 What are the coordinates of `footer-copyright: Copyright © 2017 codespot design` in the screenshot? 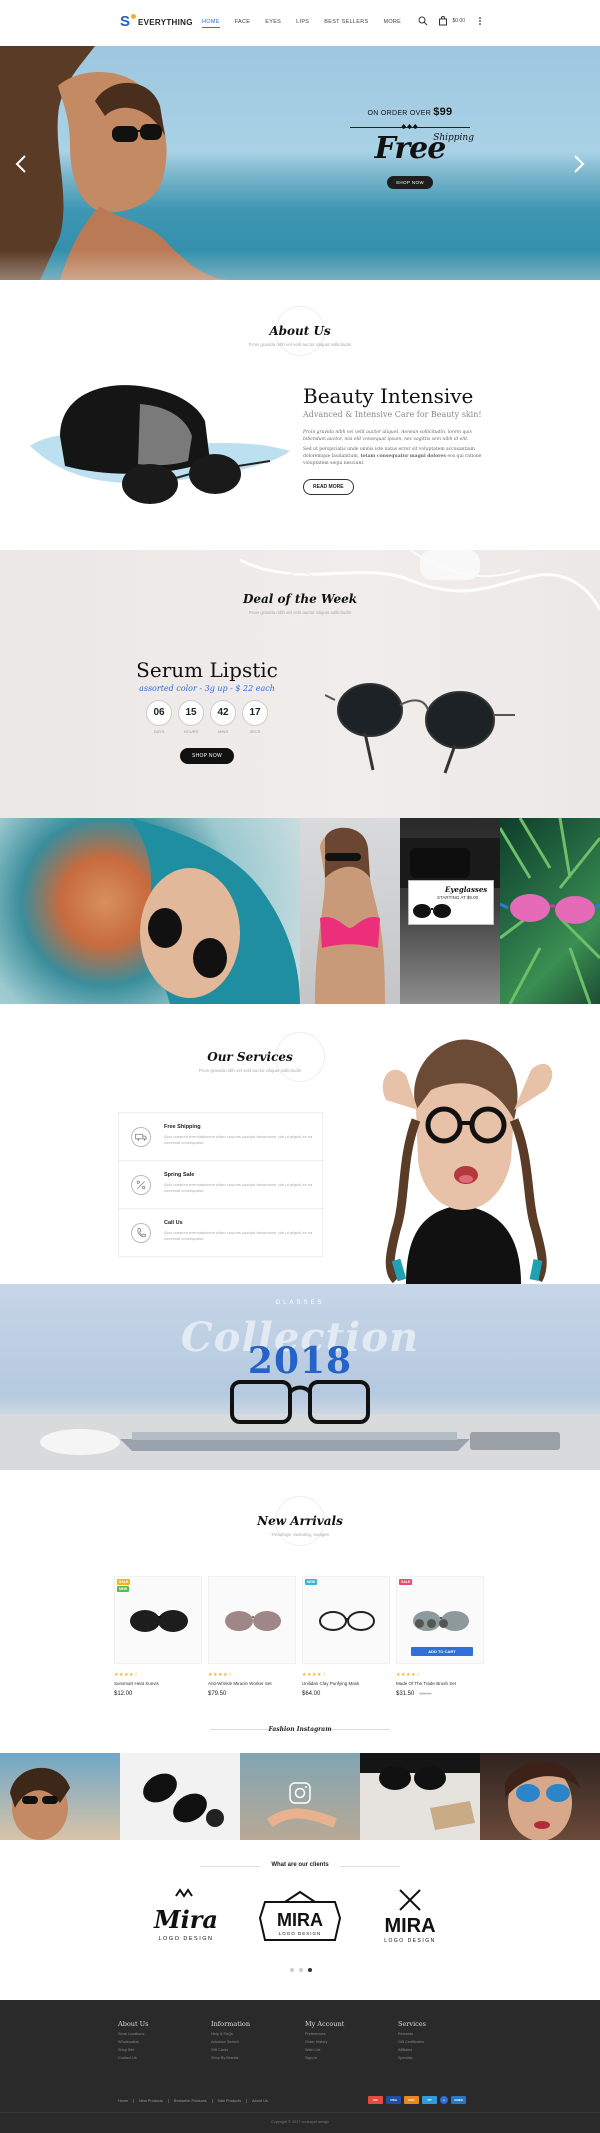 It's located at (300, 2122).